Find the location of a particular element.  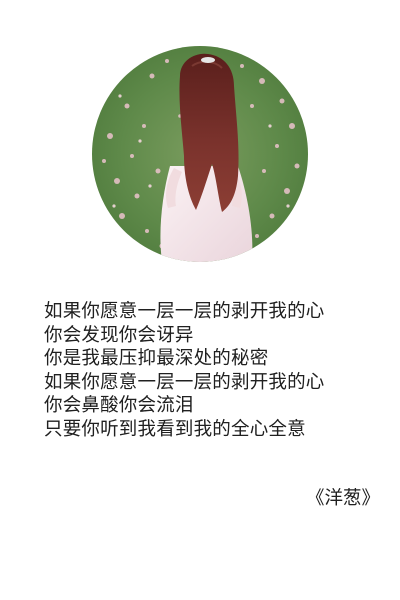

poem-line: 只要你听到我看到我的全心全意 is located at coordinates (175, 429).